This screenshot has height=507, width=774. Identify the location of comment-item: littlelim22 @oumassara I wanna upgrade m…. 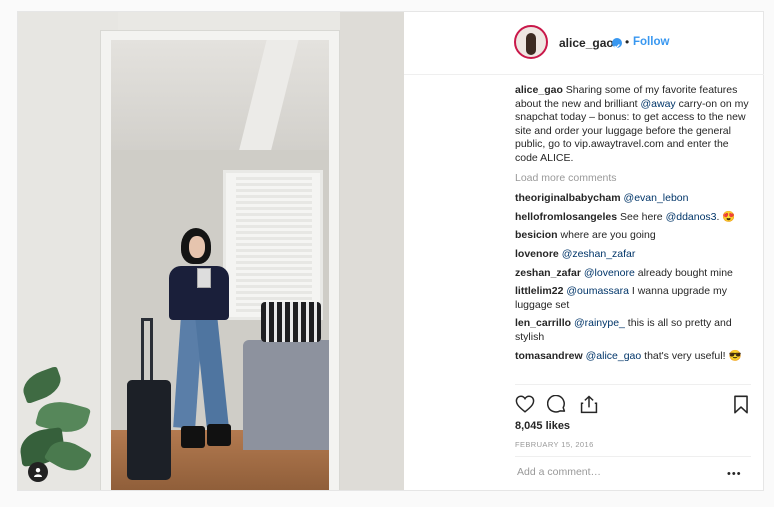
(633, 298).